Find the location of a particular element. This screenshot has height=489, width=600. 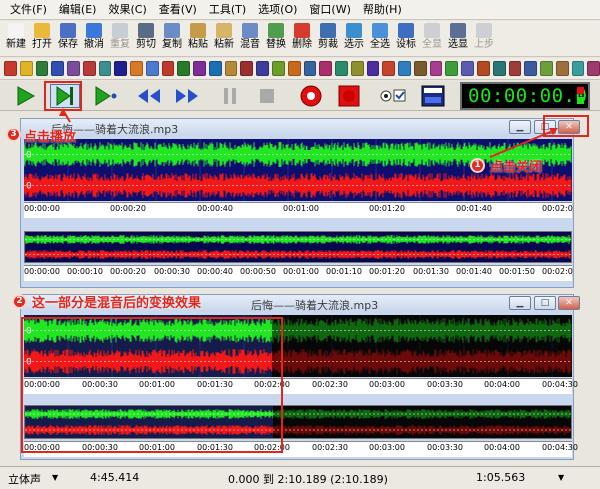

toolbar-label: 保存 is located at coordinates (68, 44).